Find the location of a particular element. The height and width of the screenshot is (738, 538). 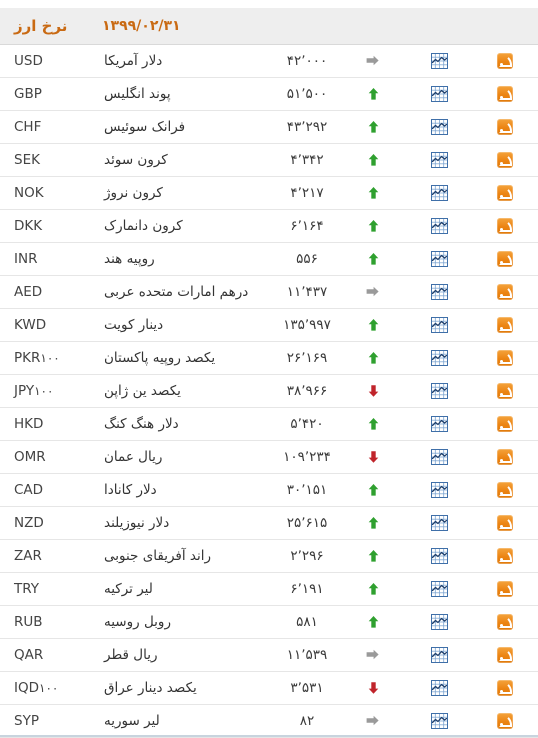

table-row: ۶٬۱۹۱ لیر ترکیه TRY is located at coordinates (269, 589).